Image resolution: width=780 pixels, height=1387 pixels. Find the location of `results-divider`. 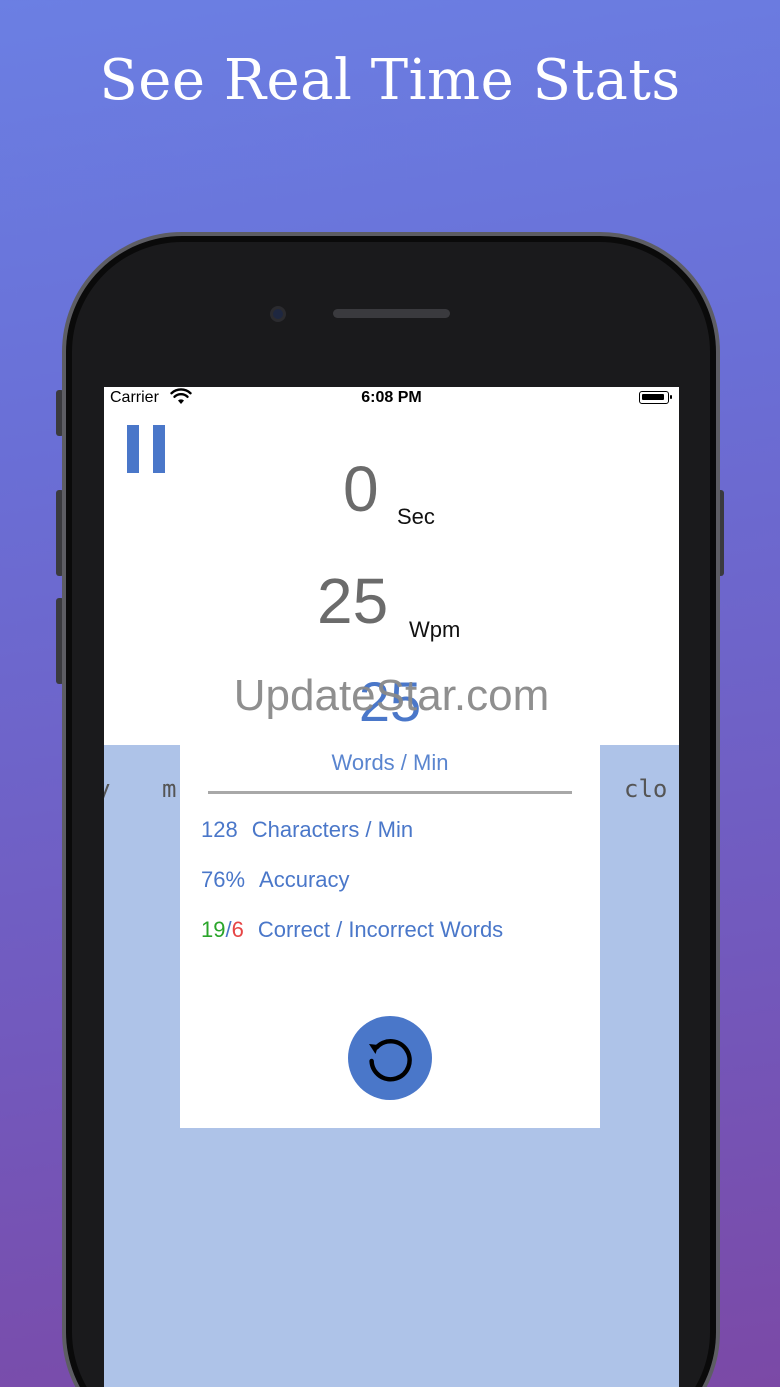

results-divider is located at coordinates (390, 792).